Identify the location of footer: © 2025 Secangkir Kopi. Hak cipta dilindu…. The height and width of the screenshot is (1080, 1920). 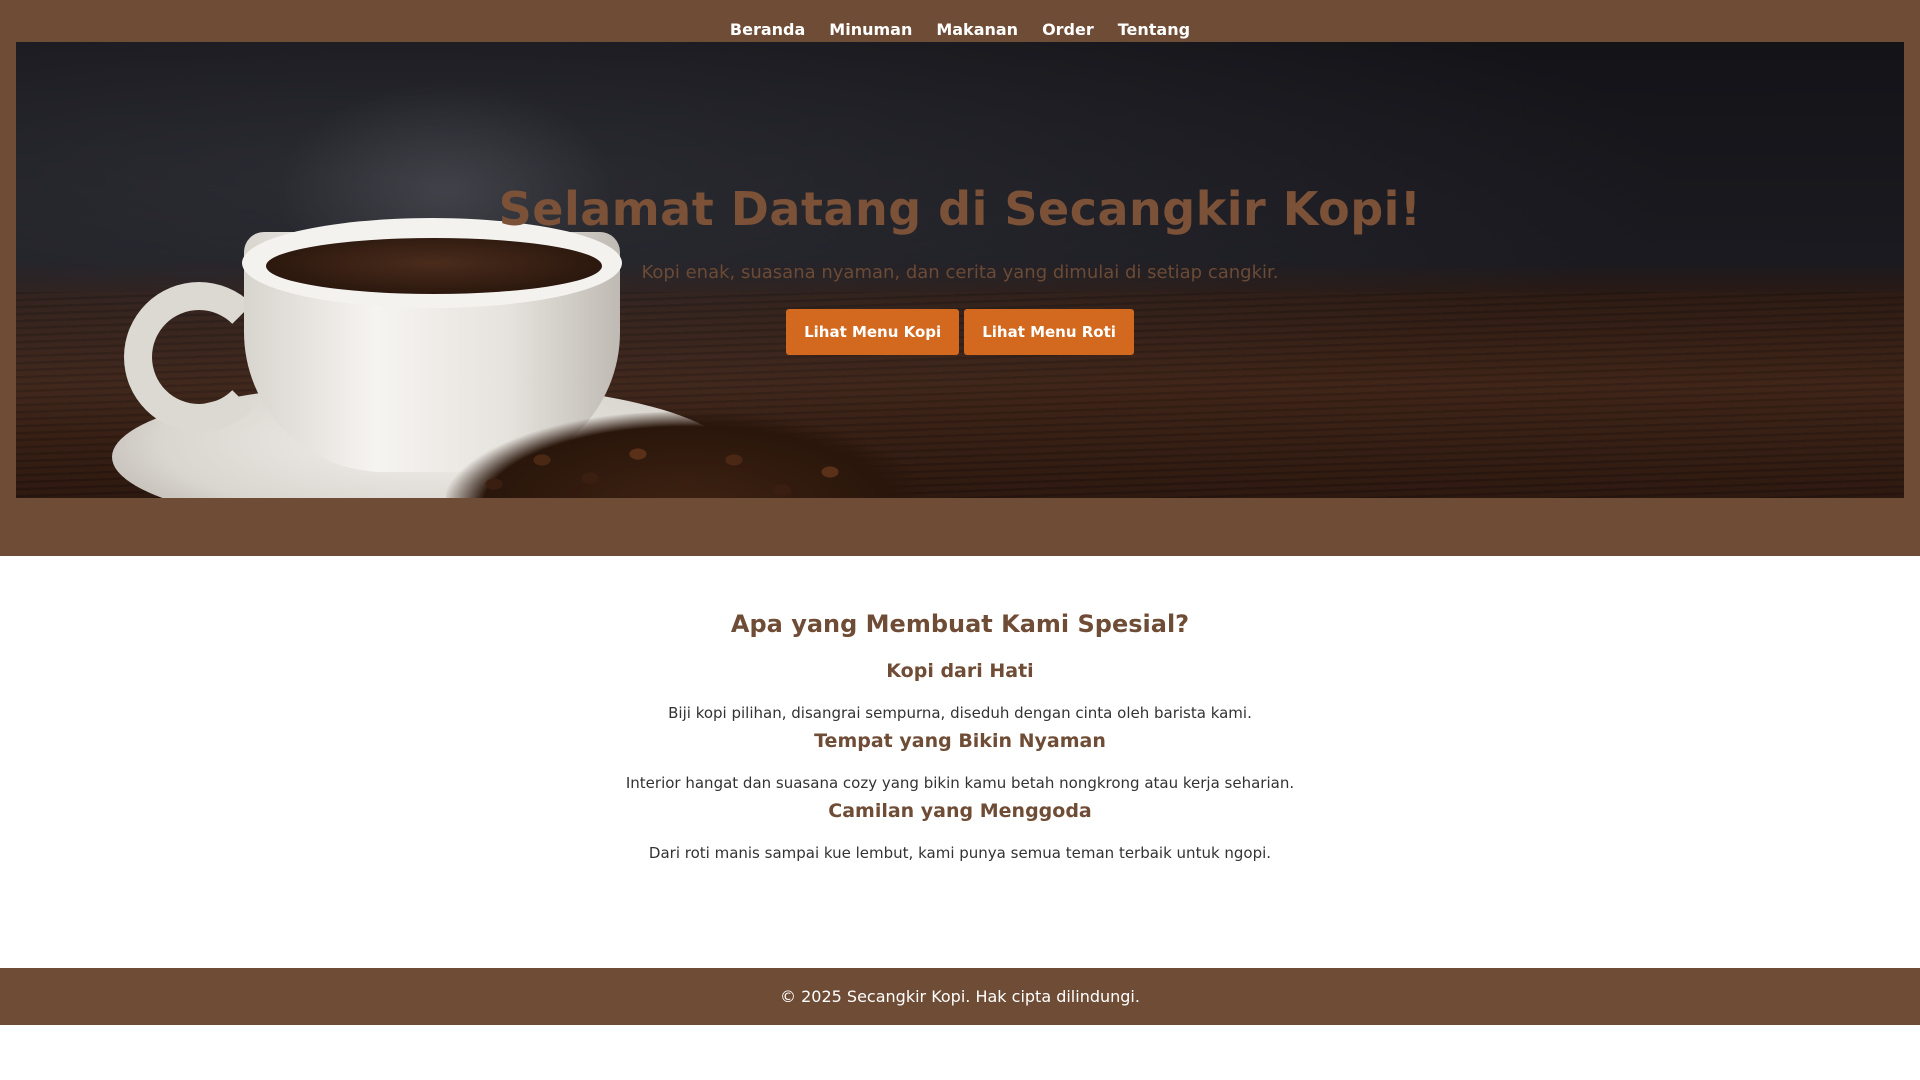
(960, 996).